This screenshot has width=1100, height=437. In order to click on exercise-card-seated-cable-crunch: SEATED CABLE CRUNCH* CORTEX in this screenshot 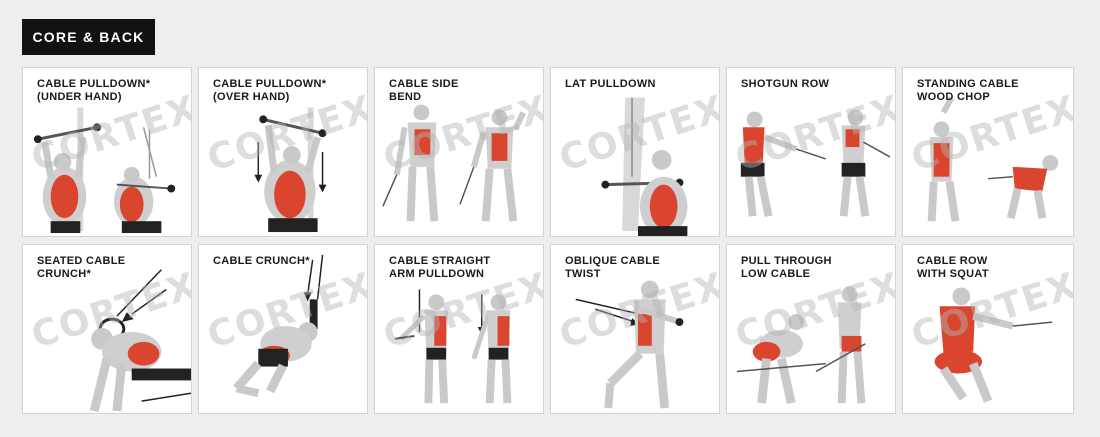, I will do `click(107, 329)`.